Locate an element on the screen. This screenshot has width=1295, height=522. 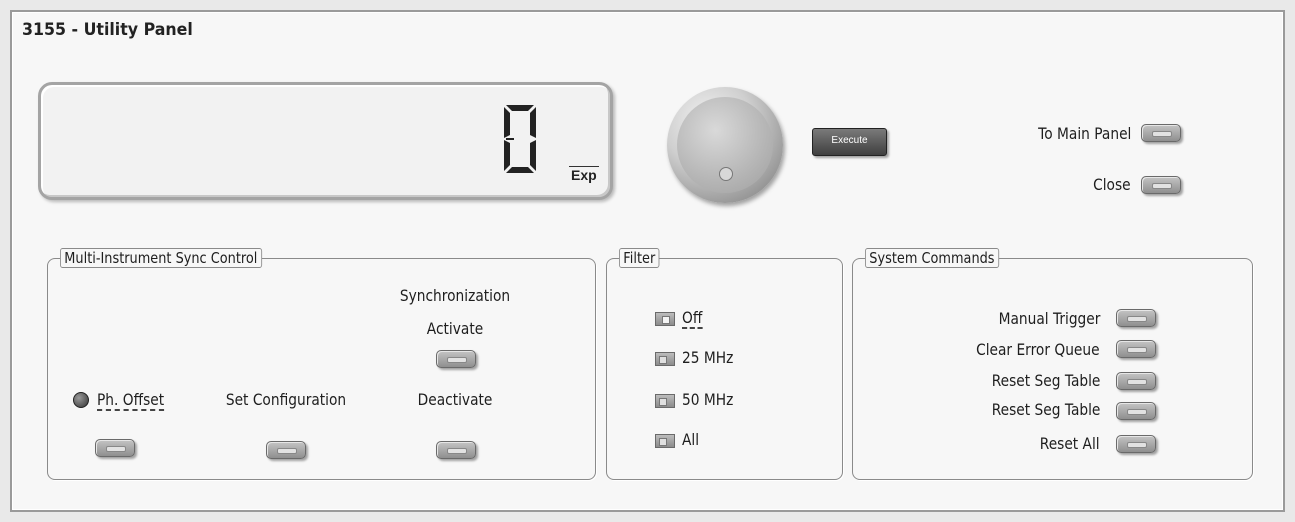
reset-seg-table-label-1: Reset Seg Table is located at coordinates (1045, 380).